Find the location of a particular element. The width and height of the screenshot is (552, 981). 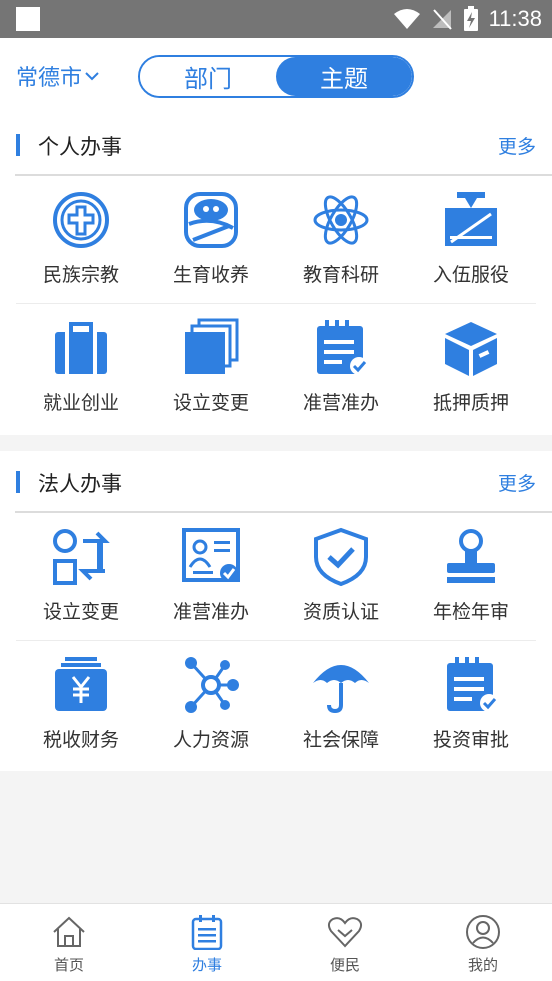

city-label: 常德市 is located at coordinates (49, 78).